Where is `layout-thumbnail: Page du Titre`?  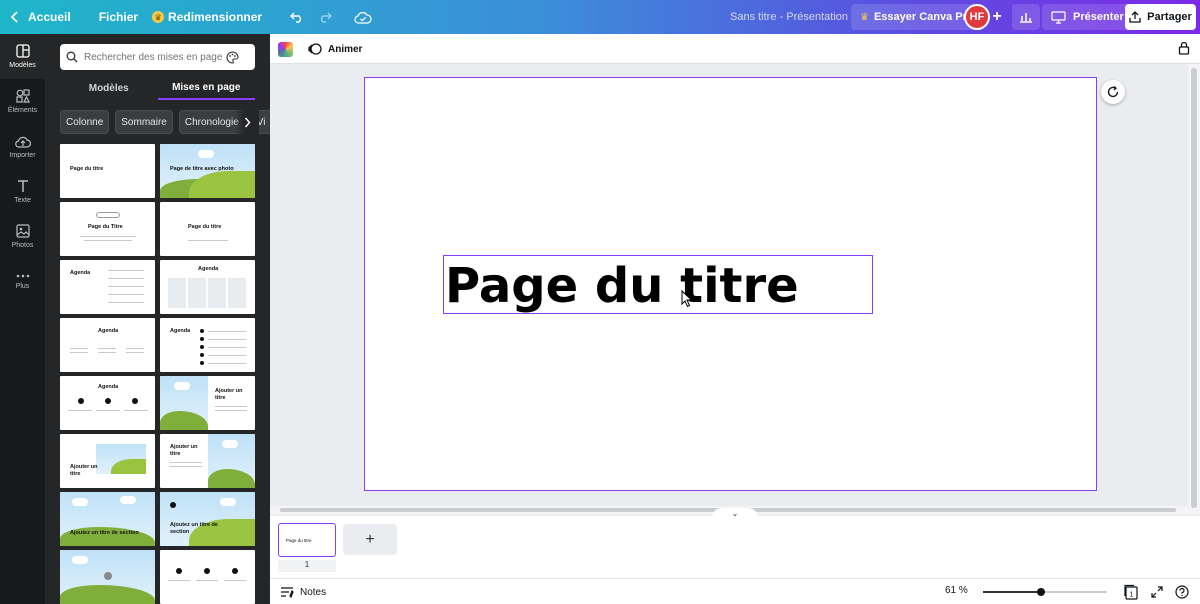
layout-thumbnail: Page du Titre is located at coordinates (107, 229).